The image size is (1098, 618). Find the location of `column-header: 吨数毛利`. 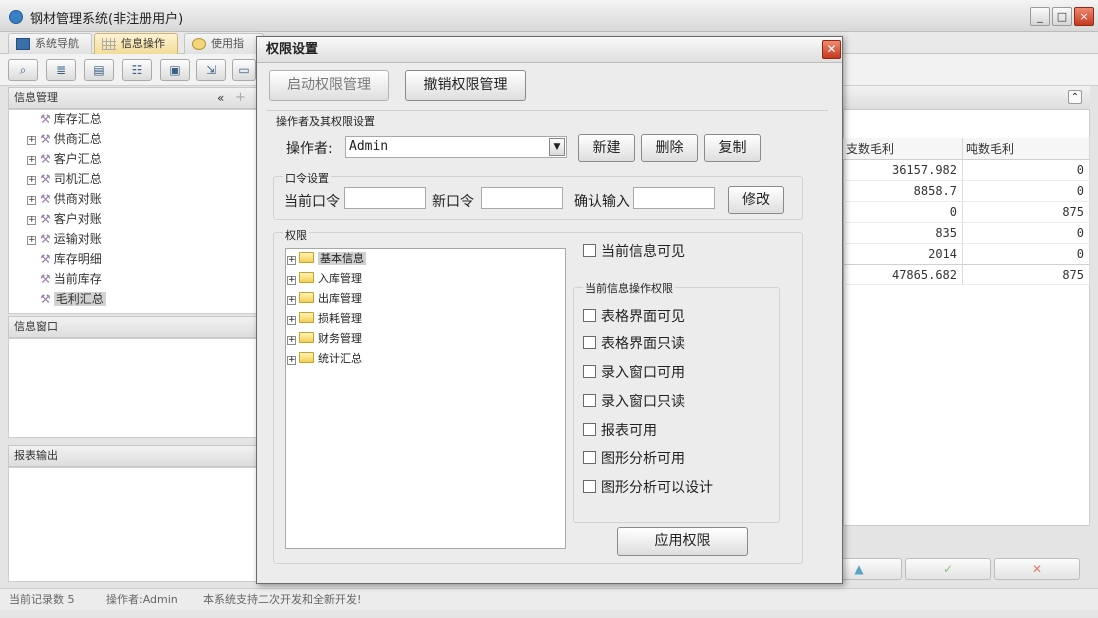

column-header: 吨数毛利 is located at coordinates (1026, 149).